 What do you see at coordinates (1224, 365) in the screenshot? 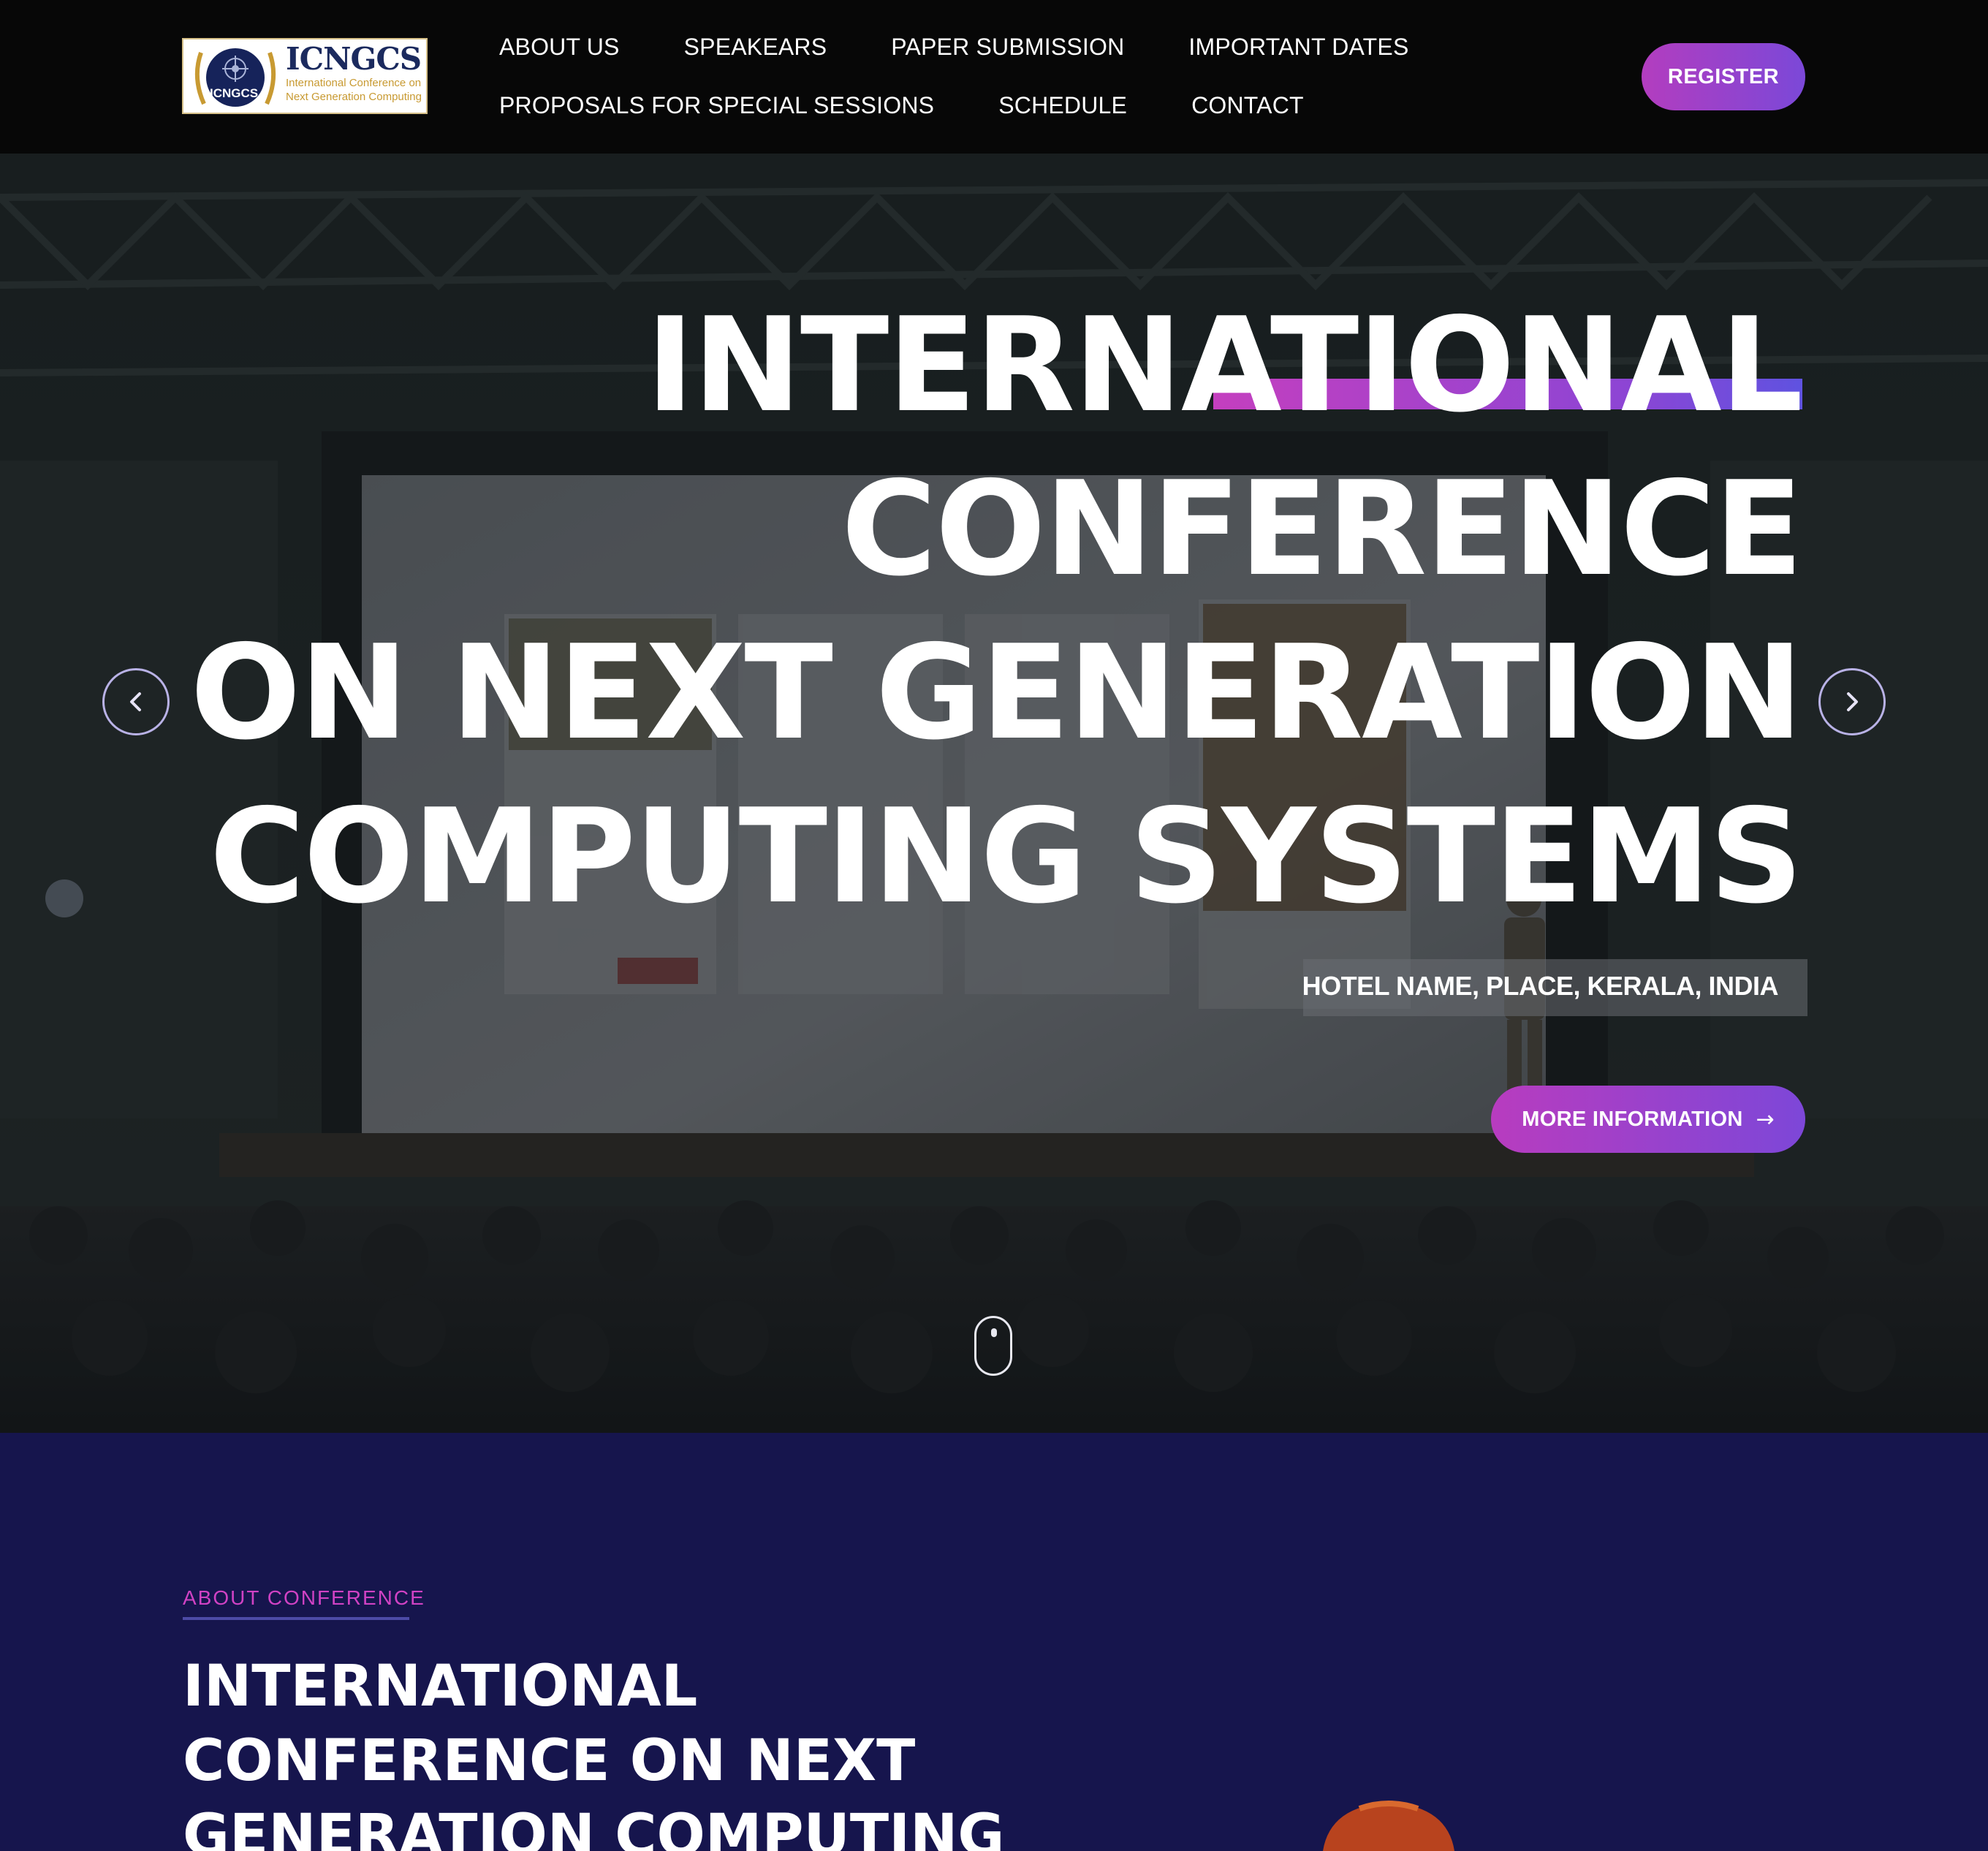
I see `hero-title-line-1: INTERNATIONAL` at bounding box center [1224, 365].